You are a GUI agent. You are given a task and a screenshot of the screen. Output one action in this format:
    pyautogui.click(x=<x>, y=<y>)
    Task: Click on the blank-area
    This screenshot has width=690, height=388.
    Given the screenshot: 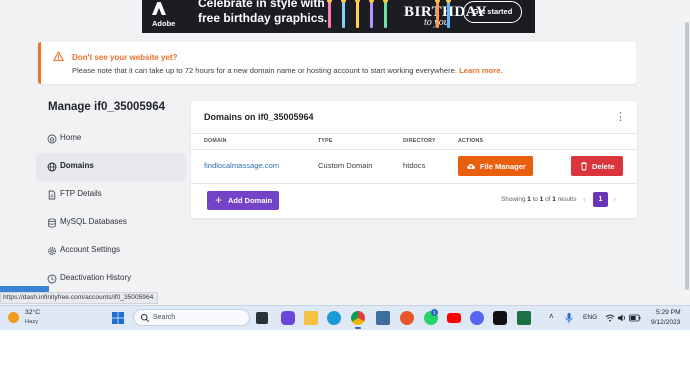 What is the action you would take?
    pyautogui.click(x=345, y=359)
    